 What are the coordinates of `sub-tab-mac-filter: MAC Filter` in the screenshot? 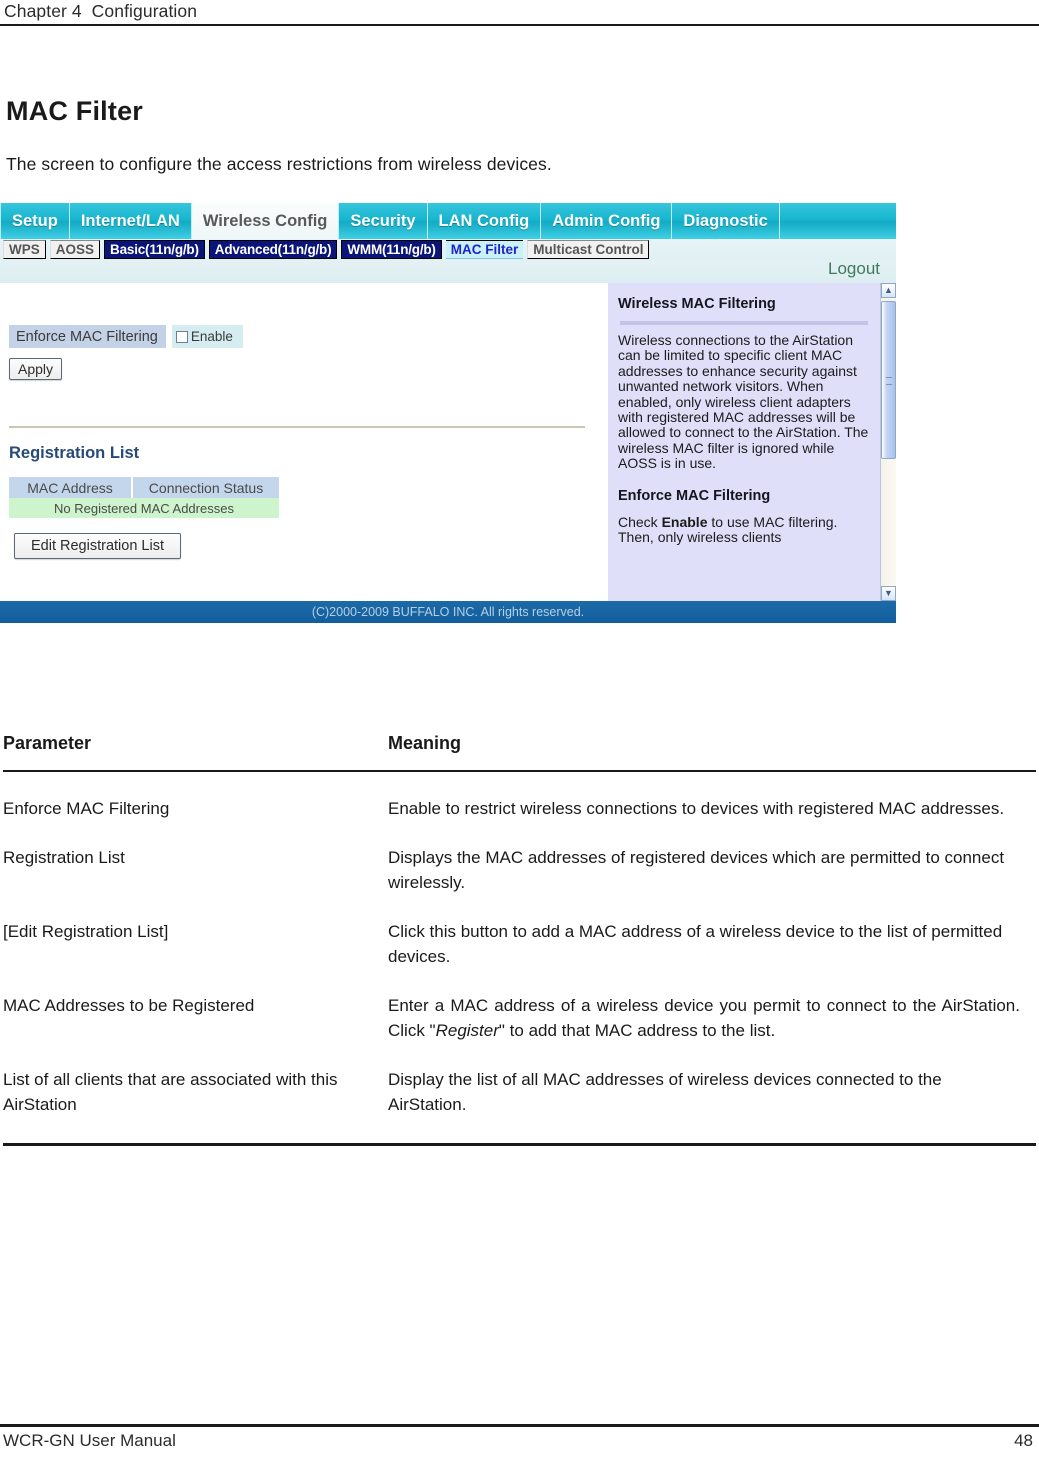 It's located at (484, 249).